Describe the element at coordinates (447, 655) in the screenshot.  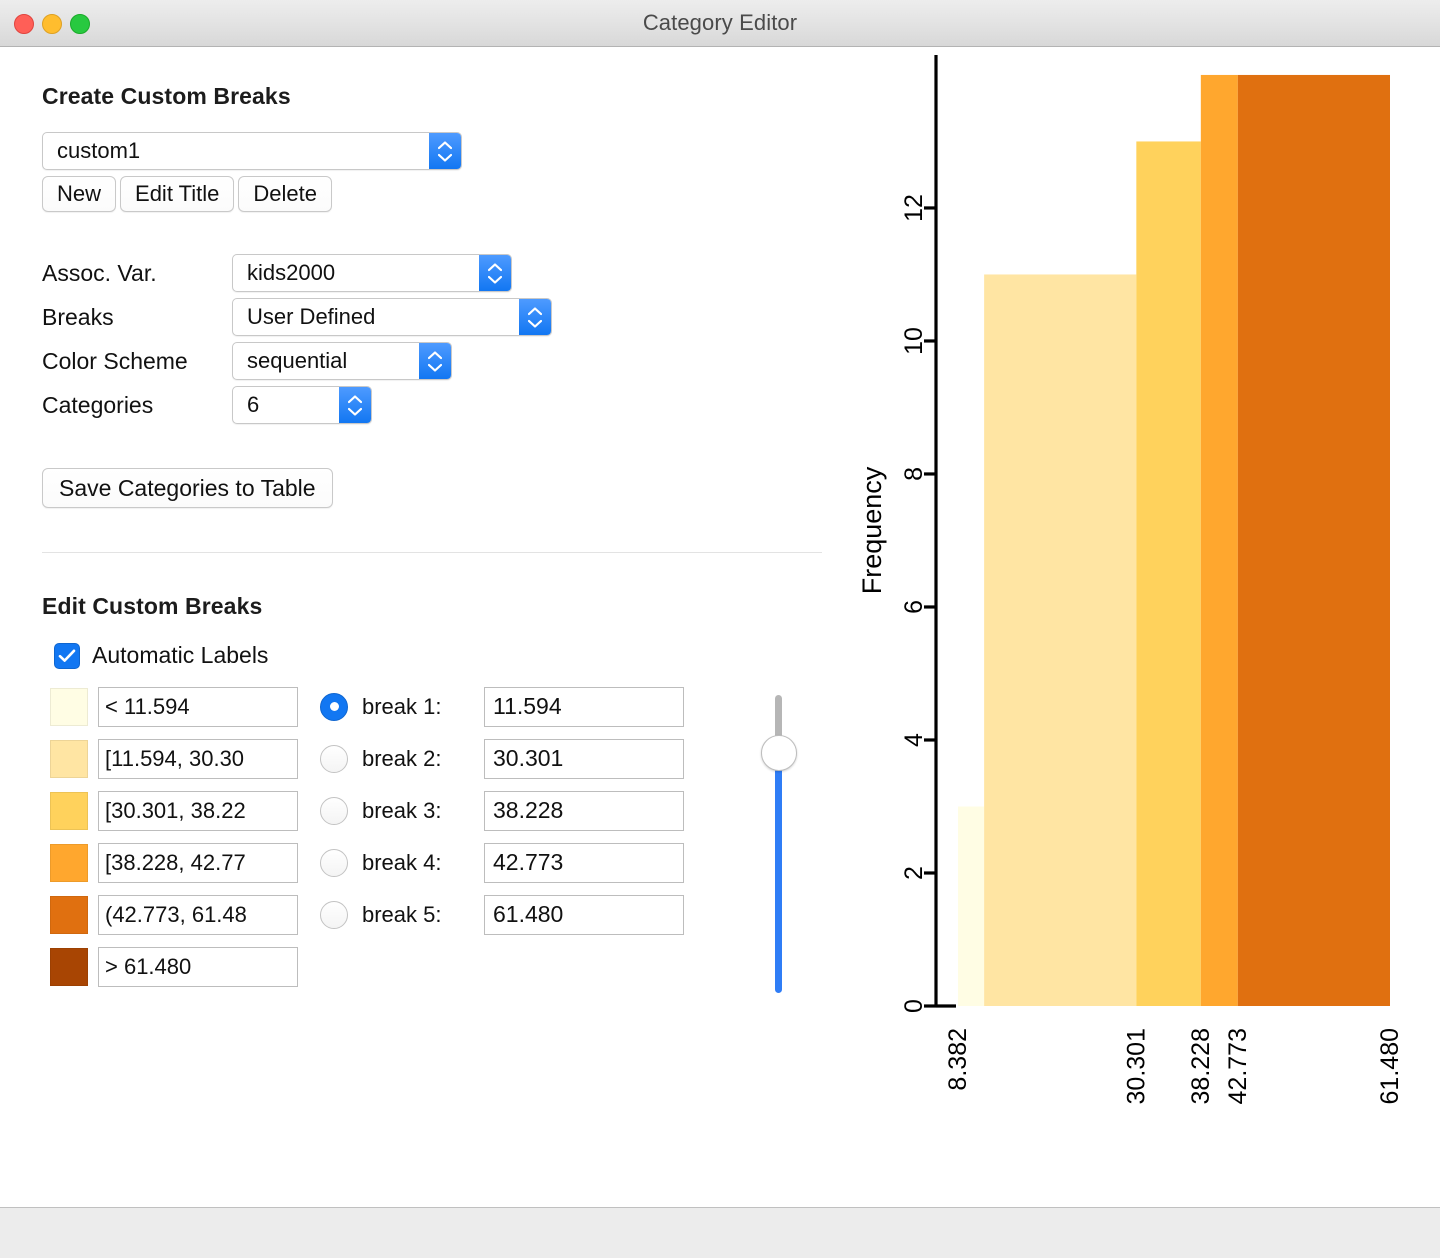
I see `automatic-labels-row: Automatic Labels` at that location.